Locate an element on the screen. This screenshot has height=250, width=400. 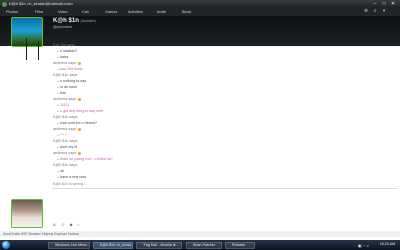
chat-line: – 11111 is located at coordinates (63, 105).